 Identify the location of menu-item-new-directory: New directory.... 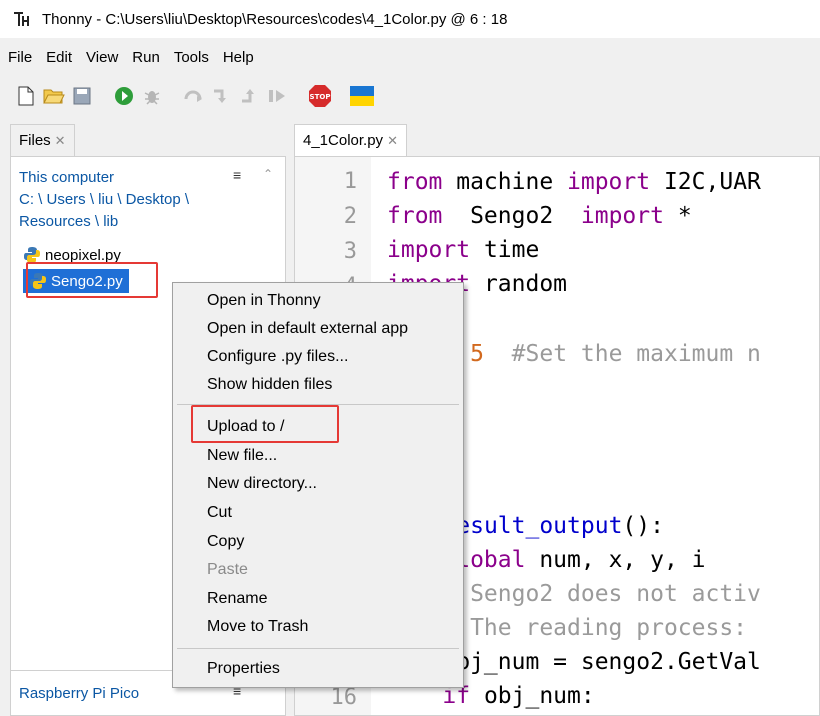
(262, 484).